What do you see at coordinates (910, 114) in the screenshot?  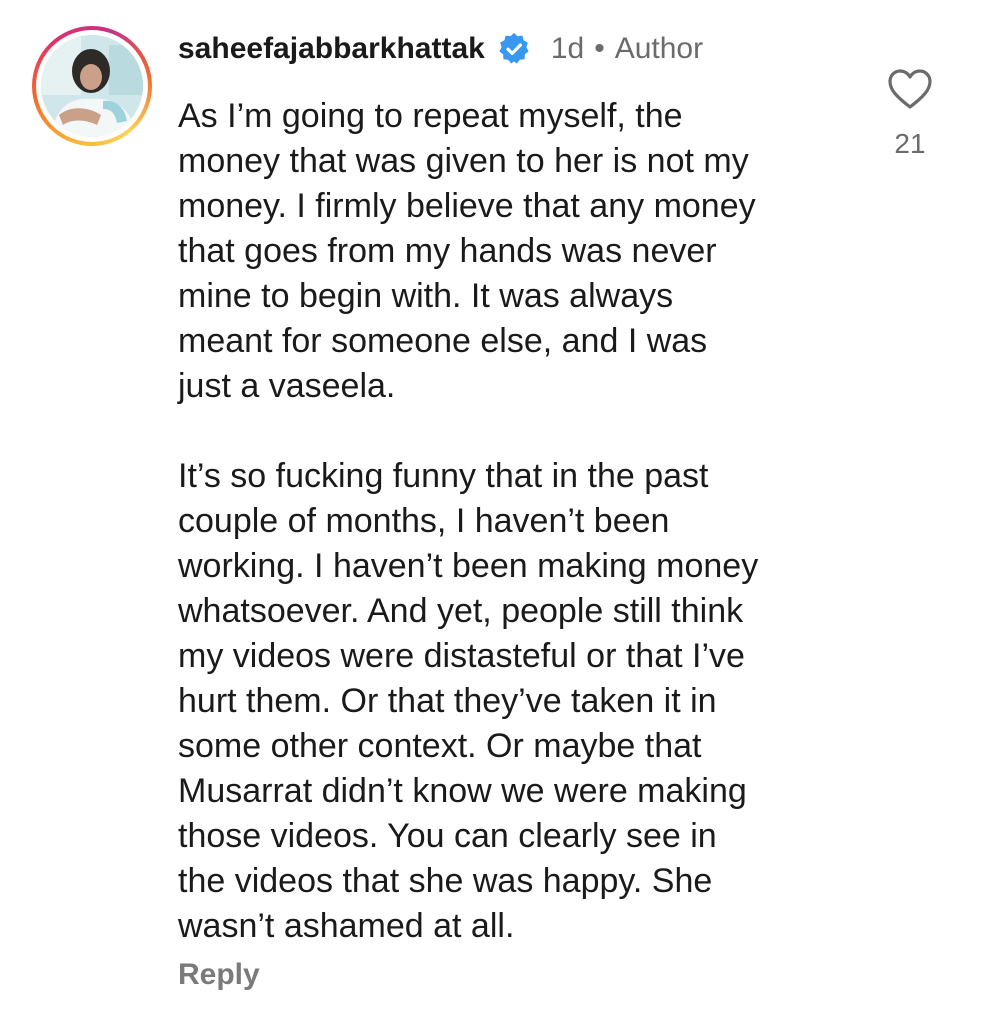 I see `like-control: 21` at bounding box center [910, 114].